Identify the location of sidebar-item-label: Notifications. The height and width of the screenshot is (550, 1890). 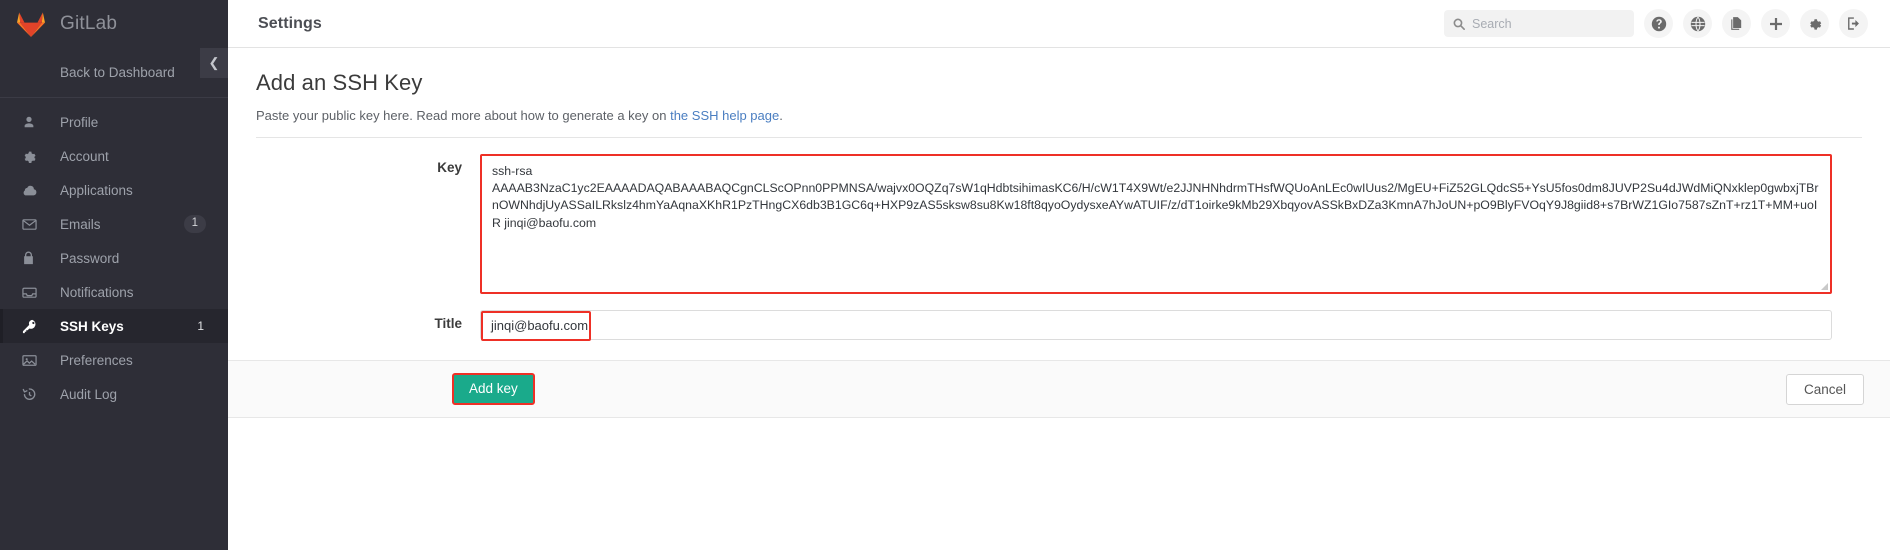
(97, 292).